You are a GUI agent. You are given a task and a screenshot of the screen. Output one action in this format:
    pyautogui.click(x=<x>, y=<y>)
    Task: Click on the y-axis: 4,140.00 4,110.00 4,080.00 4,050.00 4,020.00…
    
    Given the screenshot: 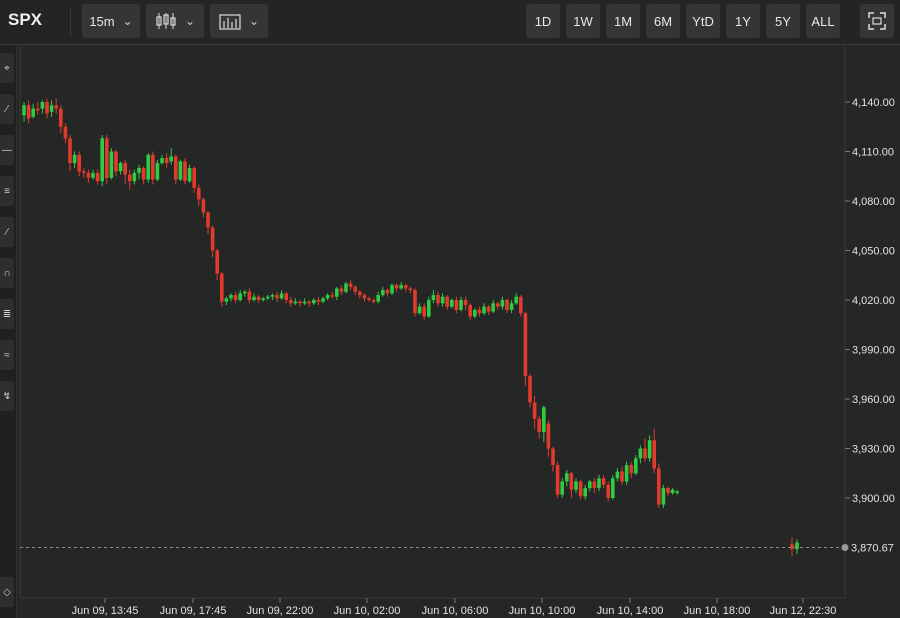 What is the action you would take?
    pyautogui.click(x=870, y=301)
    